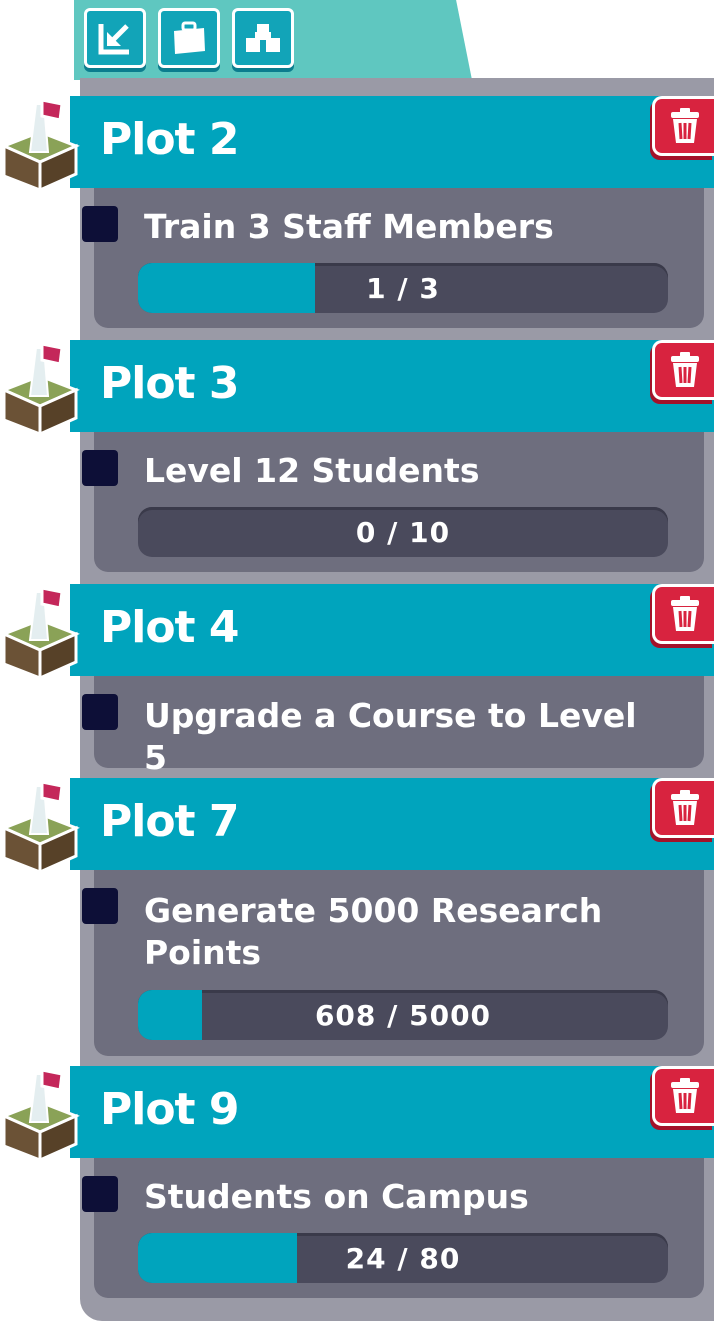 The image size is (714, 1321). I want to click on buildings-icon, so click(263, 38).